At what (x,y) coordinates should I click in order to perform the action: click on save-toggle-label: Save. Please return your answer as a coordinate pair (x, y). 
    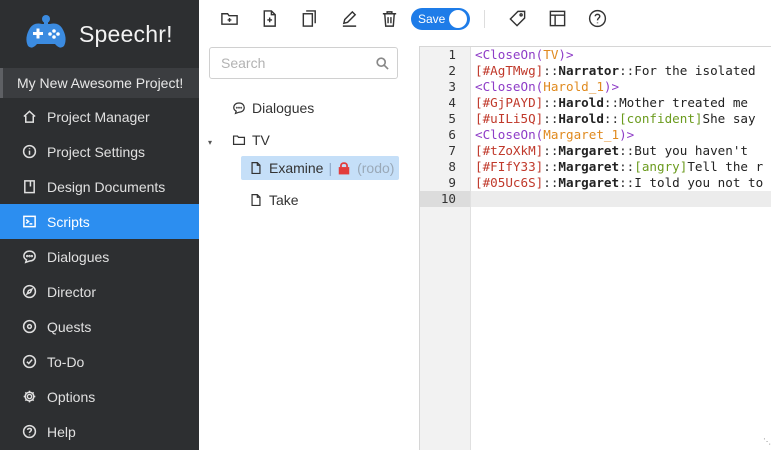
    Looking at the image, I should click on (432, 18).